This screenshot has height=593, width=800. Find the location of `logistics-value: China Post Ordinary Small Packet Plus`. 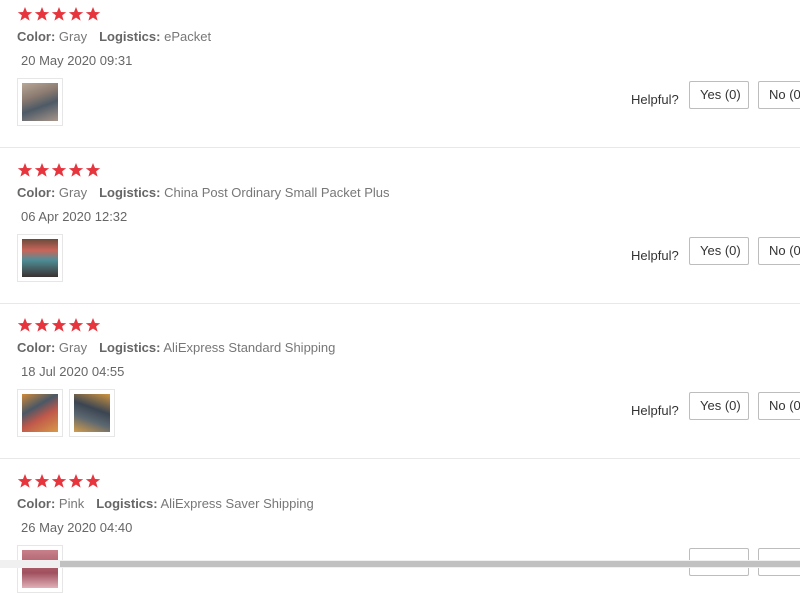

logistics-value: China Post Ordinary Small Packet Plus is located at coordinates (277, 192).